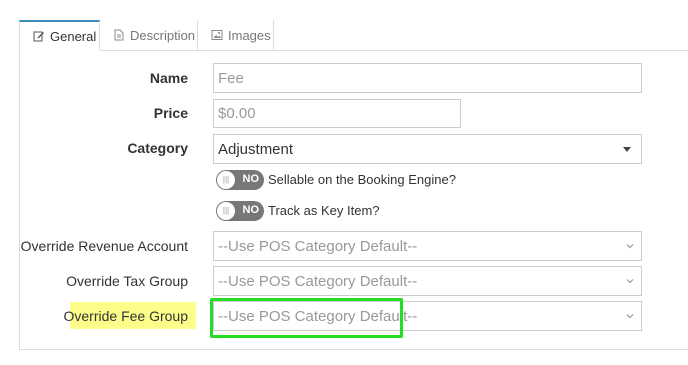 The image size is (688, 365). I want to click on price-label: Price, so click(170, 113).